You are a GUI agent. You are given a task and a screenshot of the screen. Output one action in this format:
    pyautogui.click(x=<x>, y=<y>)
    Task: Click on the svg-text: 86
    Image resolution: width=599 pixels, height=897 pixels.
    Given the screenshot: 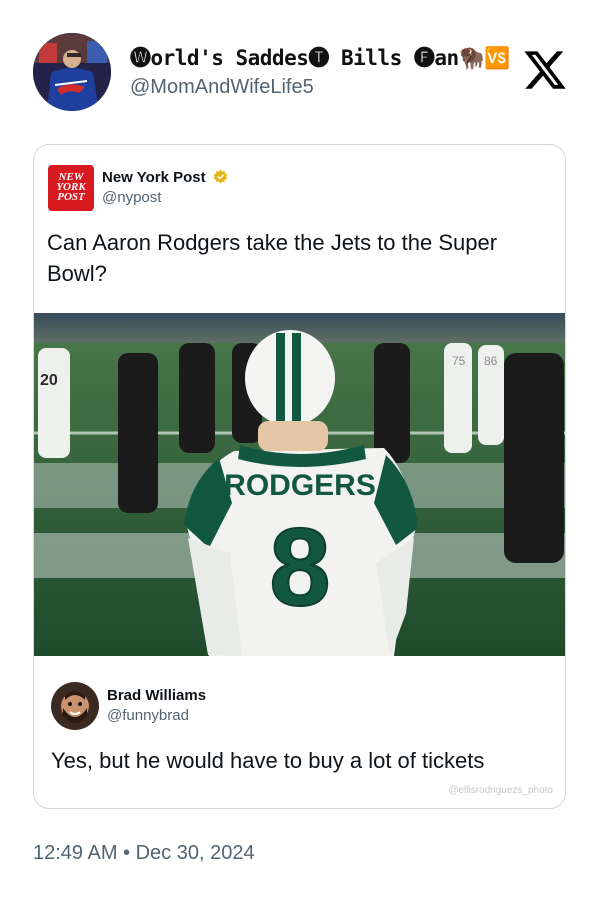 What is the action you would take?
    pyautogui.click(x=491, y=361)
    